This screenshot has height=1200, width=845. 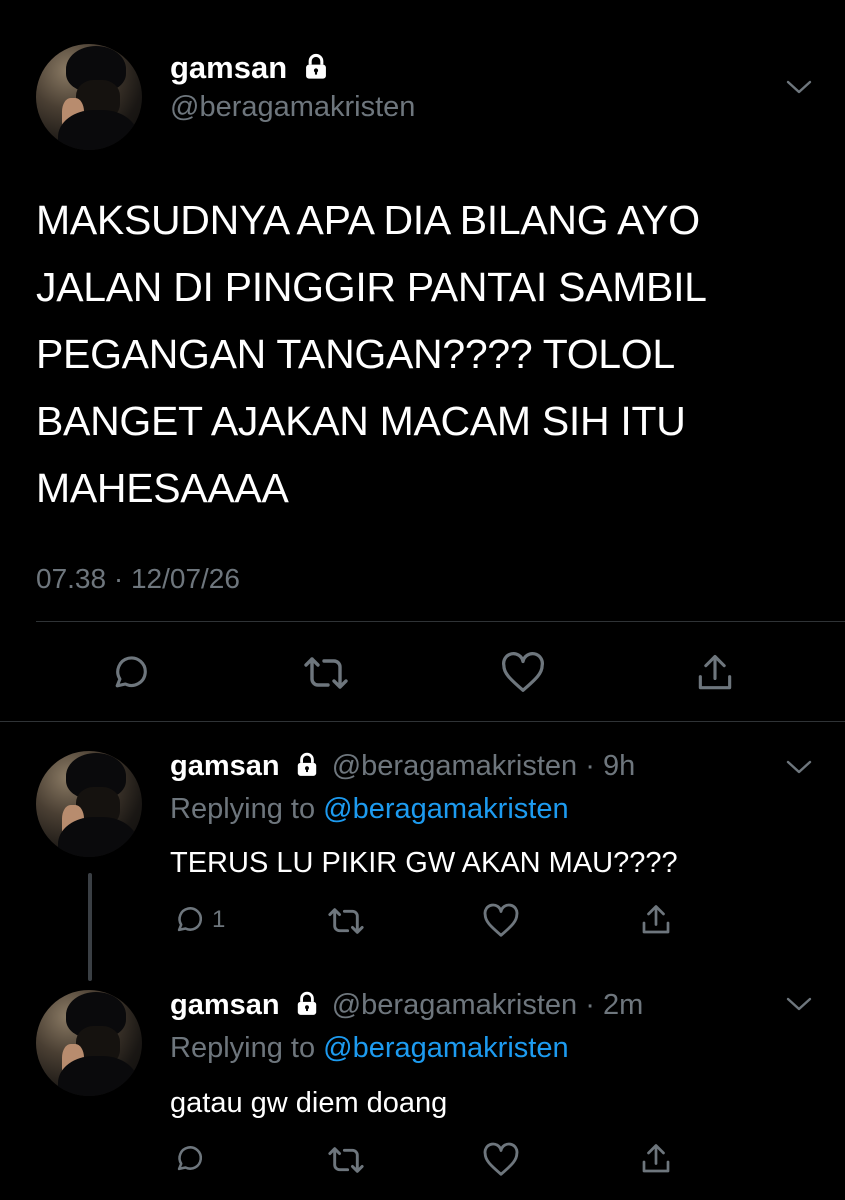 What do you see at coordinates (355, 354) in the screenshot?
I see `tweet-line: PEGANGAN TANGAN???? TOLOL` at bounding box center [355, 354].